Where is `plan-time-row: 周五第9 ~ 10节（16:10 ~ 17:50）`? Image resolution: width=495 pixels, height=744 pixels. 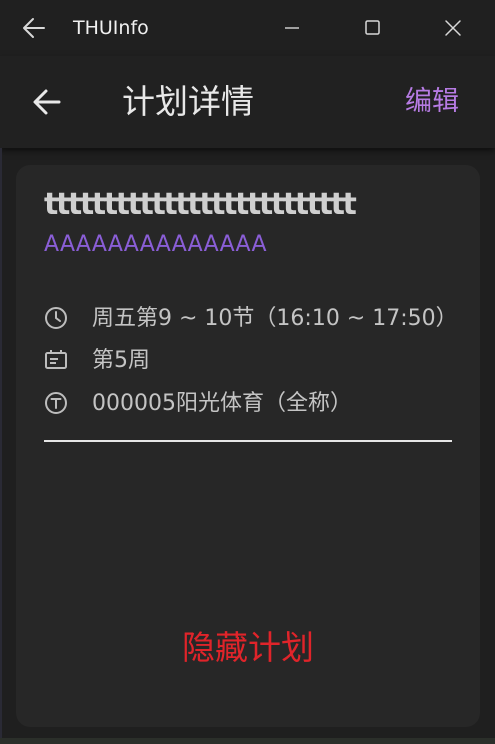
plan-time-row: 周五第9 ~ 10节（16:10 ~ 17:50） is located at coordinates (259, 319).